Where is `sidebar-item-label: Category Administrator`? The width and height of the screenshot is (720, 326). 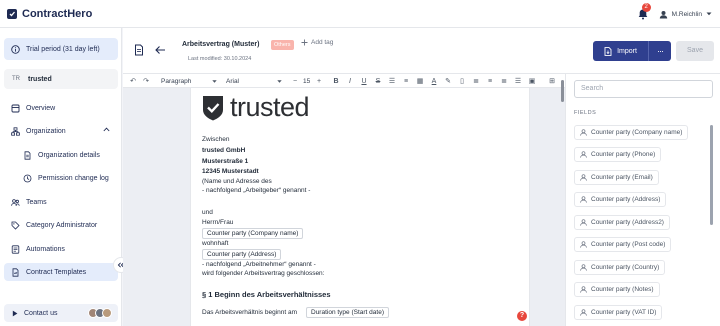
sidebar-item-label: Category Administrator is located at coordinates (62, 225).